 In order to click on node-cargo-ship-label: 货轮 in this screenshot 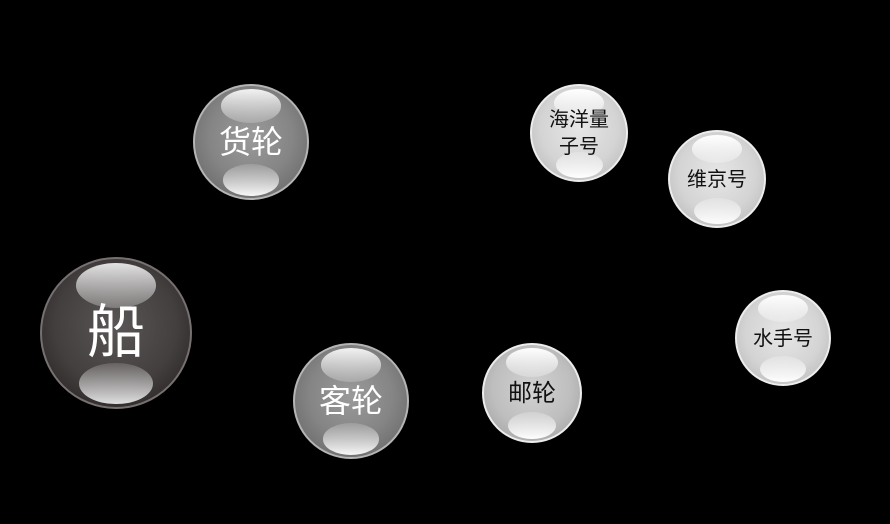, I will do `click(250, 141)`.